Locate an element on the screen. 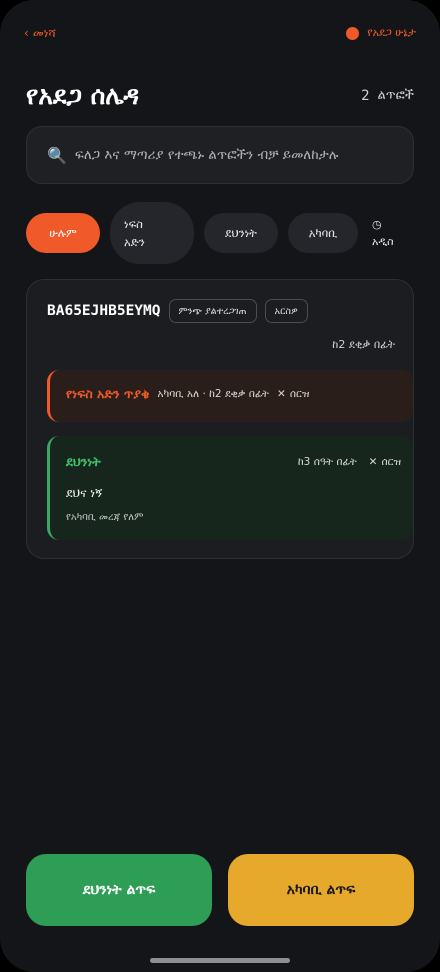  rescue-alert: የነፍስ አድን ጥያቄ አካባቢ አለ · ከ2 ደቂቃ በፊት ✕ ሰርዝ is located at coordinates (230, 396).